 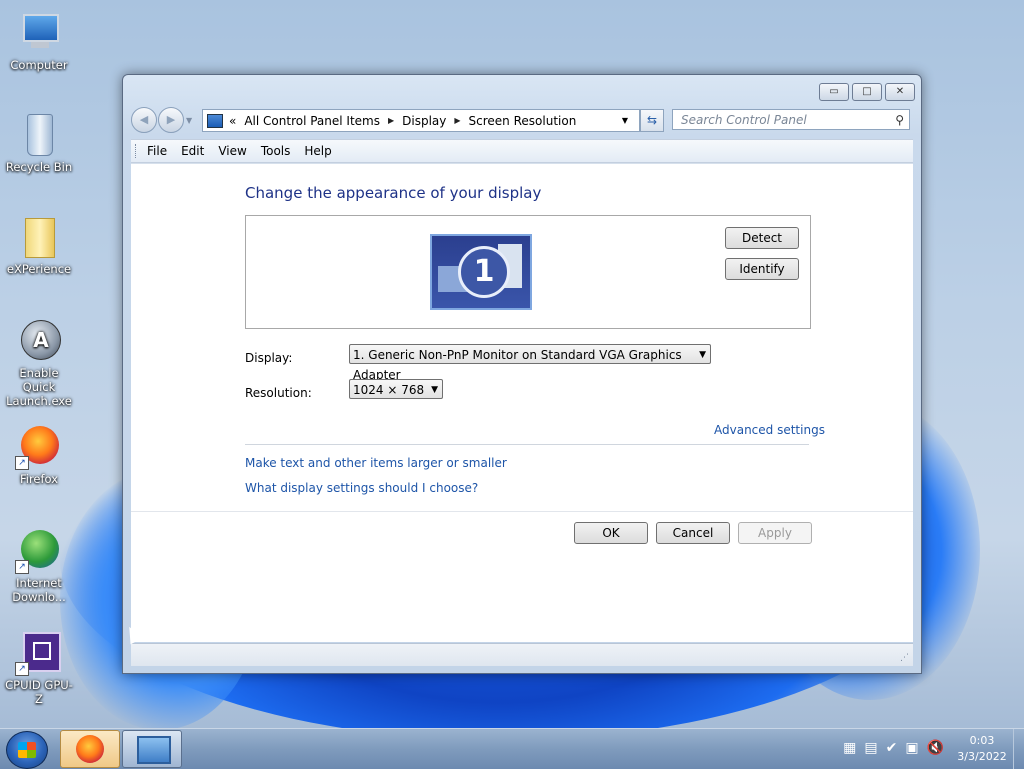 I want to click on desktop-icon-recycle-bin: Recycle Bin, so click(x=39, y=143).